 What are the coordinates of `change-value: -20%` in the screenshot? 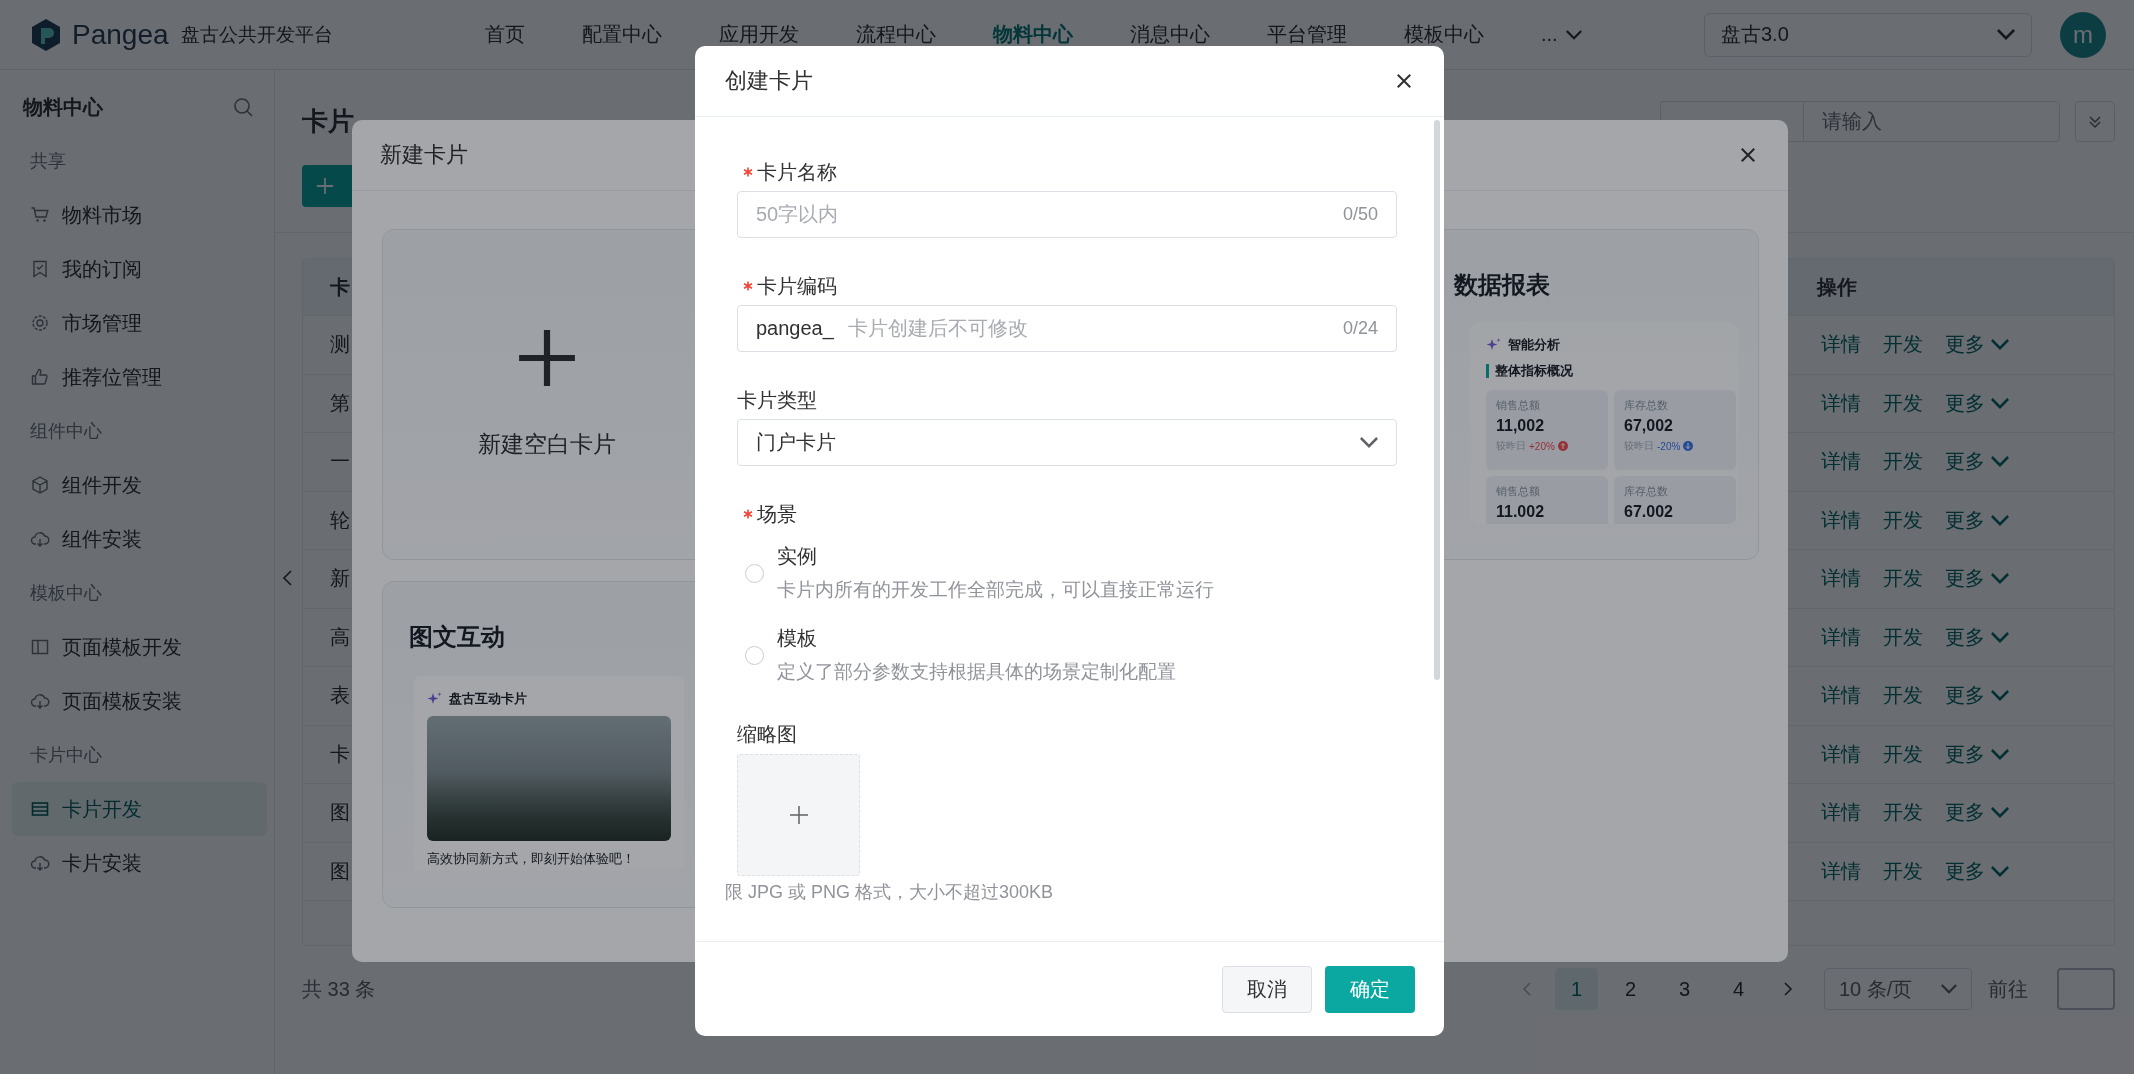 It's located at (1669, 446).